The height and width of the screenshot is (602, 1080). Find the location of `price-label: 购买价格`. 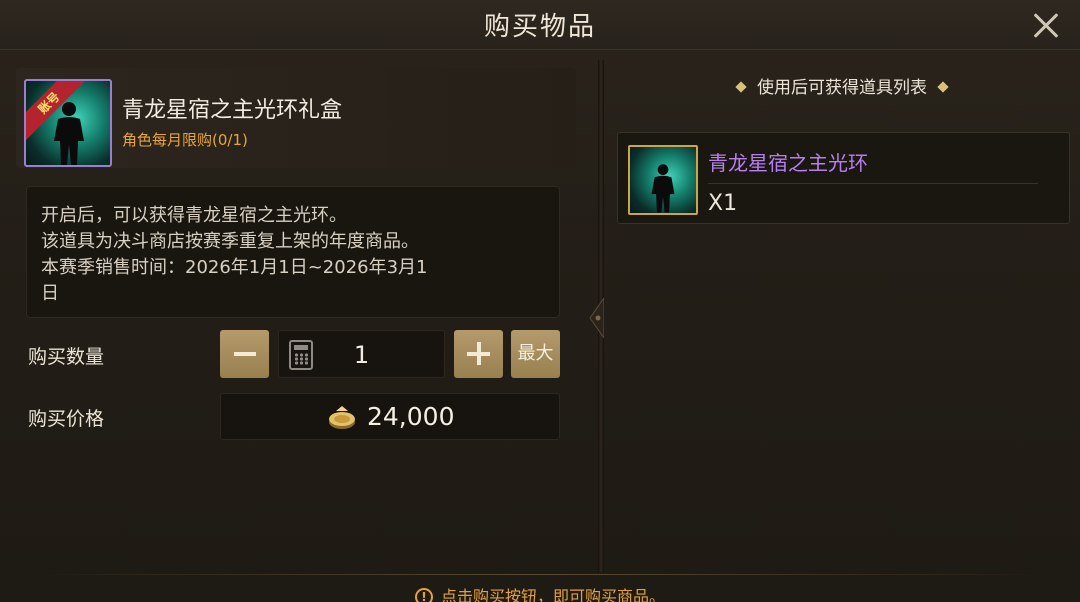

price-label: 购买价格 is located at coordinates (66, 419).